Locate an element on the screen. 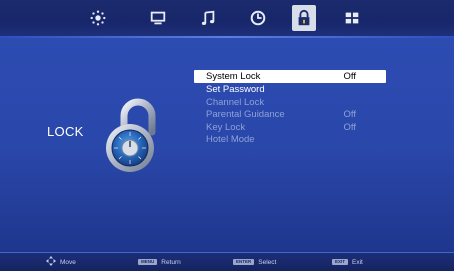  hint-label: Return is located at coordinates (171, 262).